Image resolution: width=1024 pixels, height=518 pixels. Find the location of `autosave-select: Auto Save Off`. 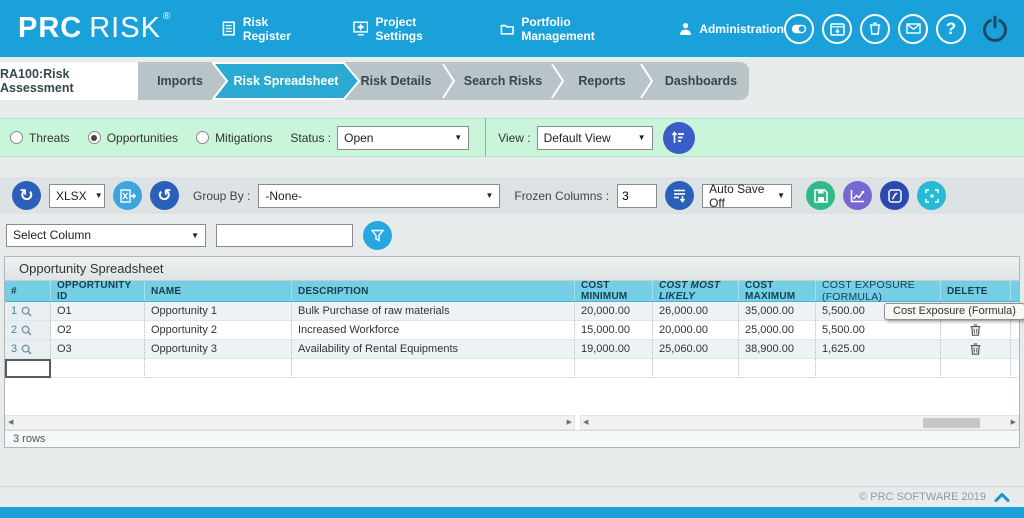

autosave-select: Auto Save Off is located at coordinates (747, 196).